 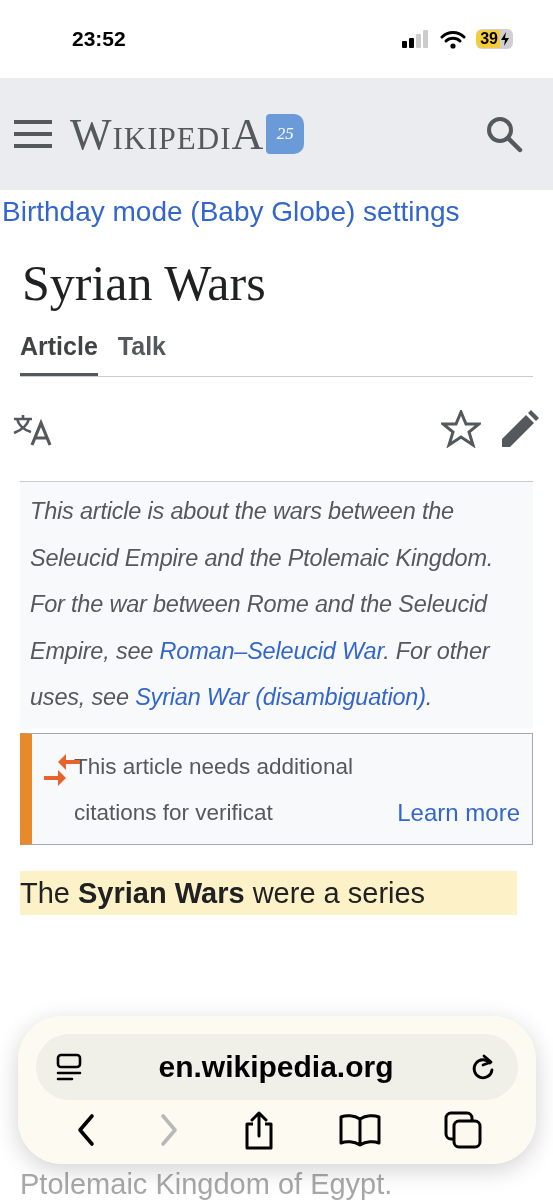 I want to click on page-tab: Article, so click(x=59, y=354).